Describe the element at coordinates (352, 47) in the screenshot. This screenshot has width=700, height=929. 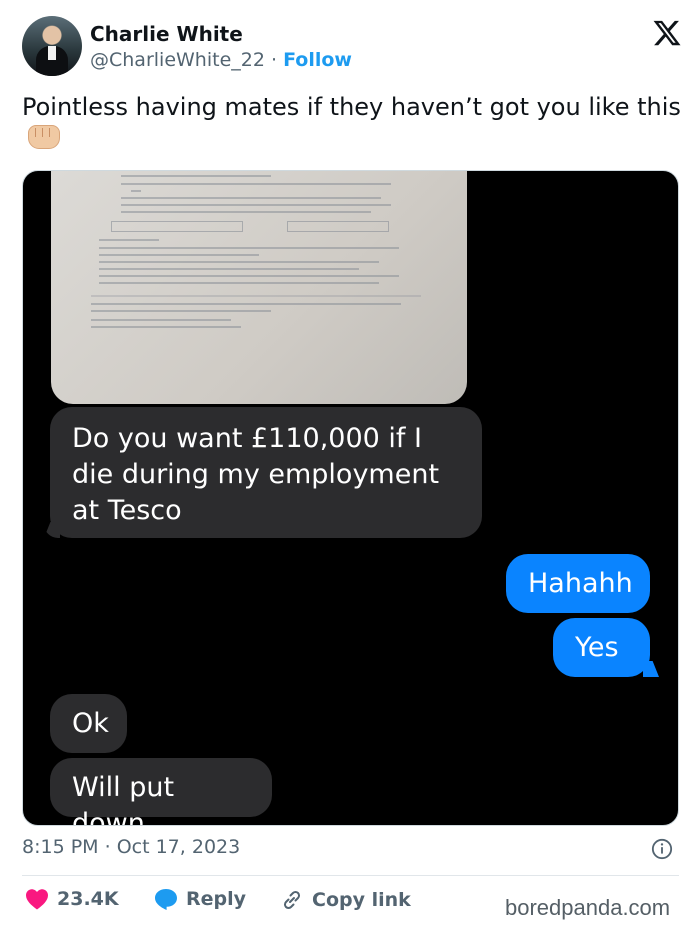
I see `tweet-header: Charlie White @CharlieWhite_22 · Follow` at that location.